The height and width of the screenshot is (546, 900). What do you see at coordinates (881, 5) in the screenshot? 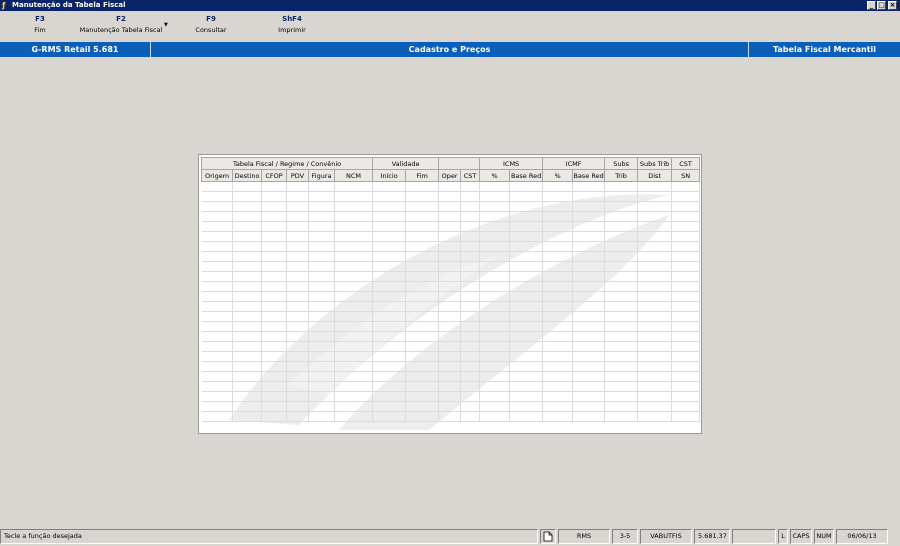
I see `maximize-button: □` at bounding box center [881, 5].